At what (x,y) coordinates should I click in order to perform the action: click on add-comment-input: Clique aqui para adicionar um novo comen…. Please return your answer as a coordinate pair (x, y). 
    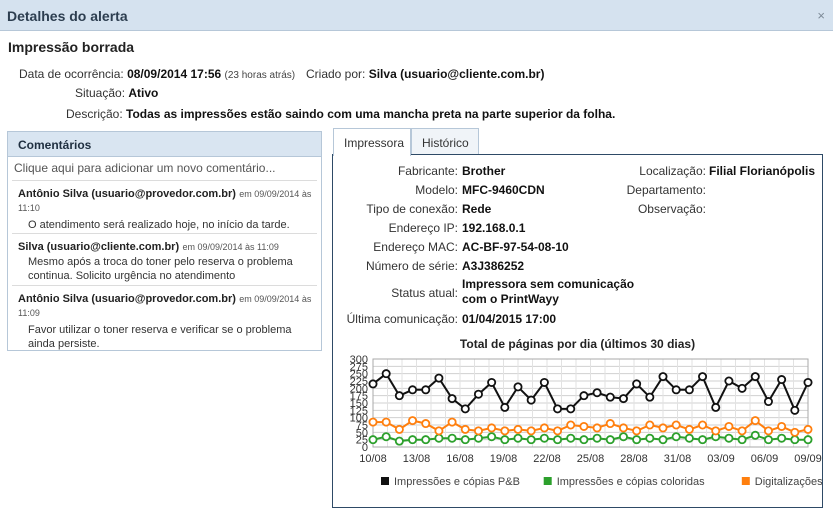
    Looking at the image, I should click on (144, 168).